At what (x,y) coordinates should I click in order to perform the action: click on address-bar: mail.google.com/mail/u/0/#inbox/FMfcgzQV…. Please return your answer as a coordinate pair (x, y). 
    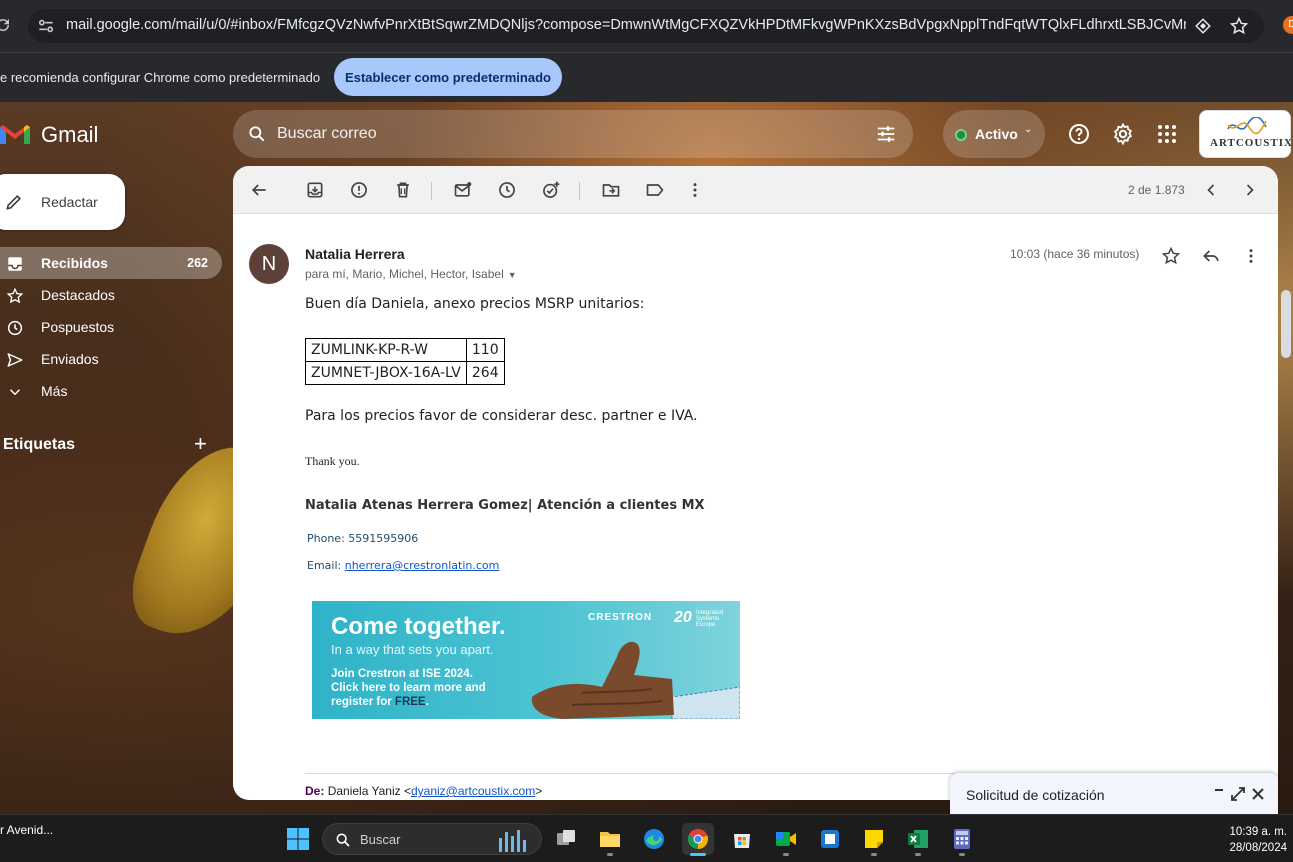
    Looking at the image, I should click on (646, 26).